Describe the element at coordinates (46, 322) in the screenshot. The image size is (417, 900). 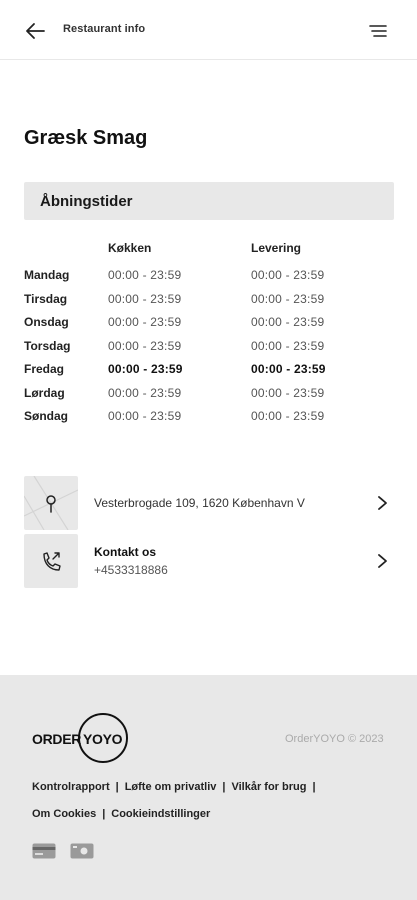
I see `day-label: Onsdag` at that location.